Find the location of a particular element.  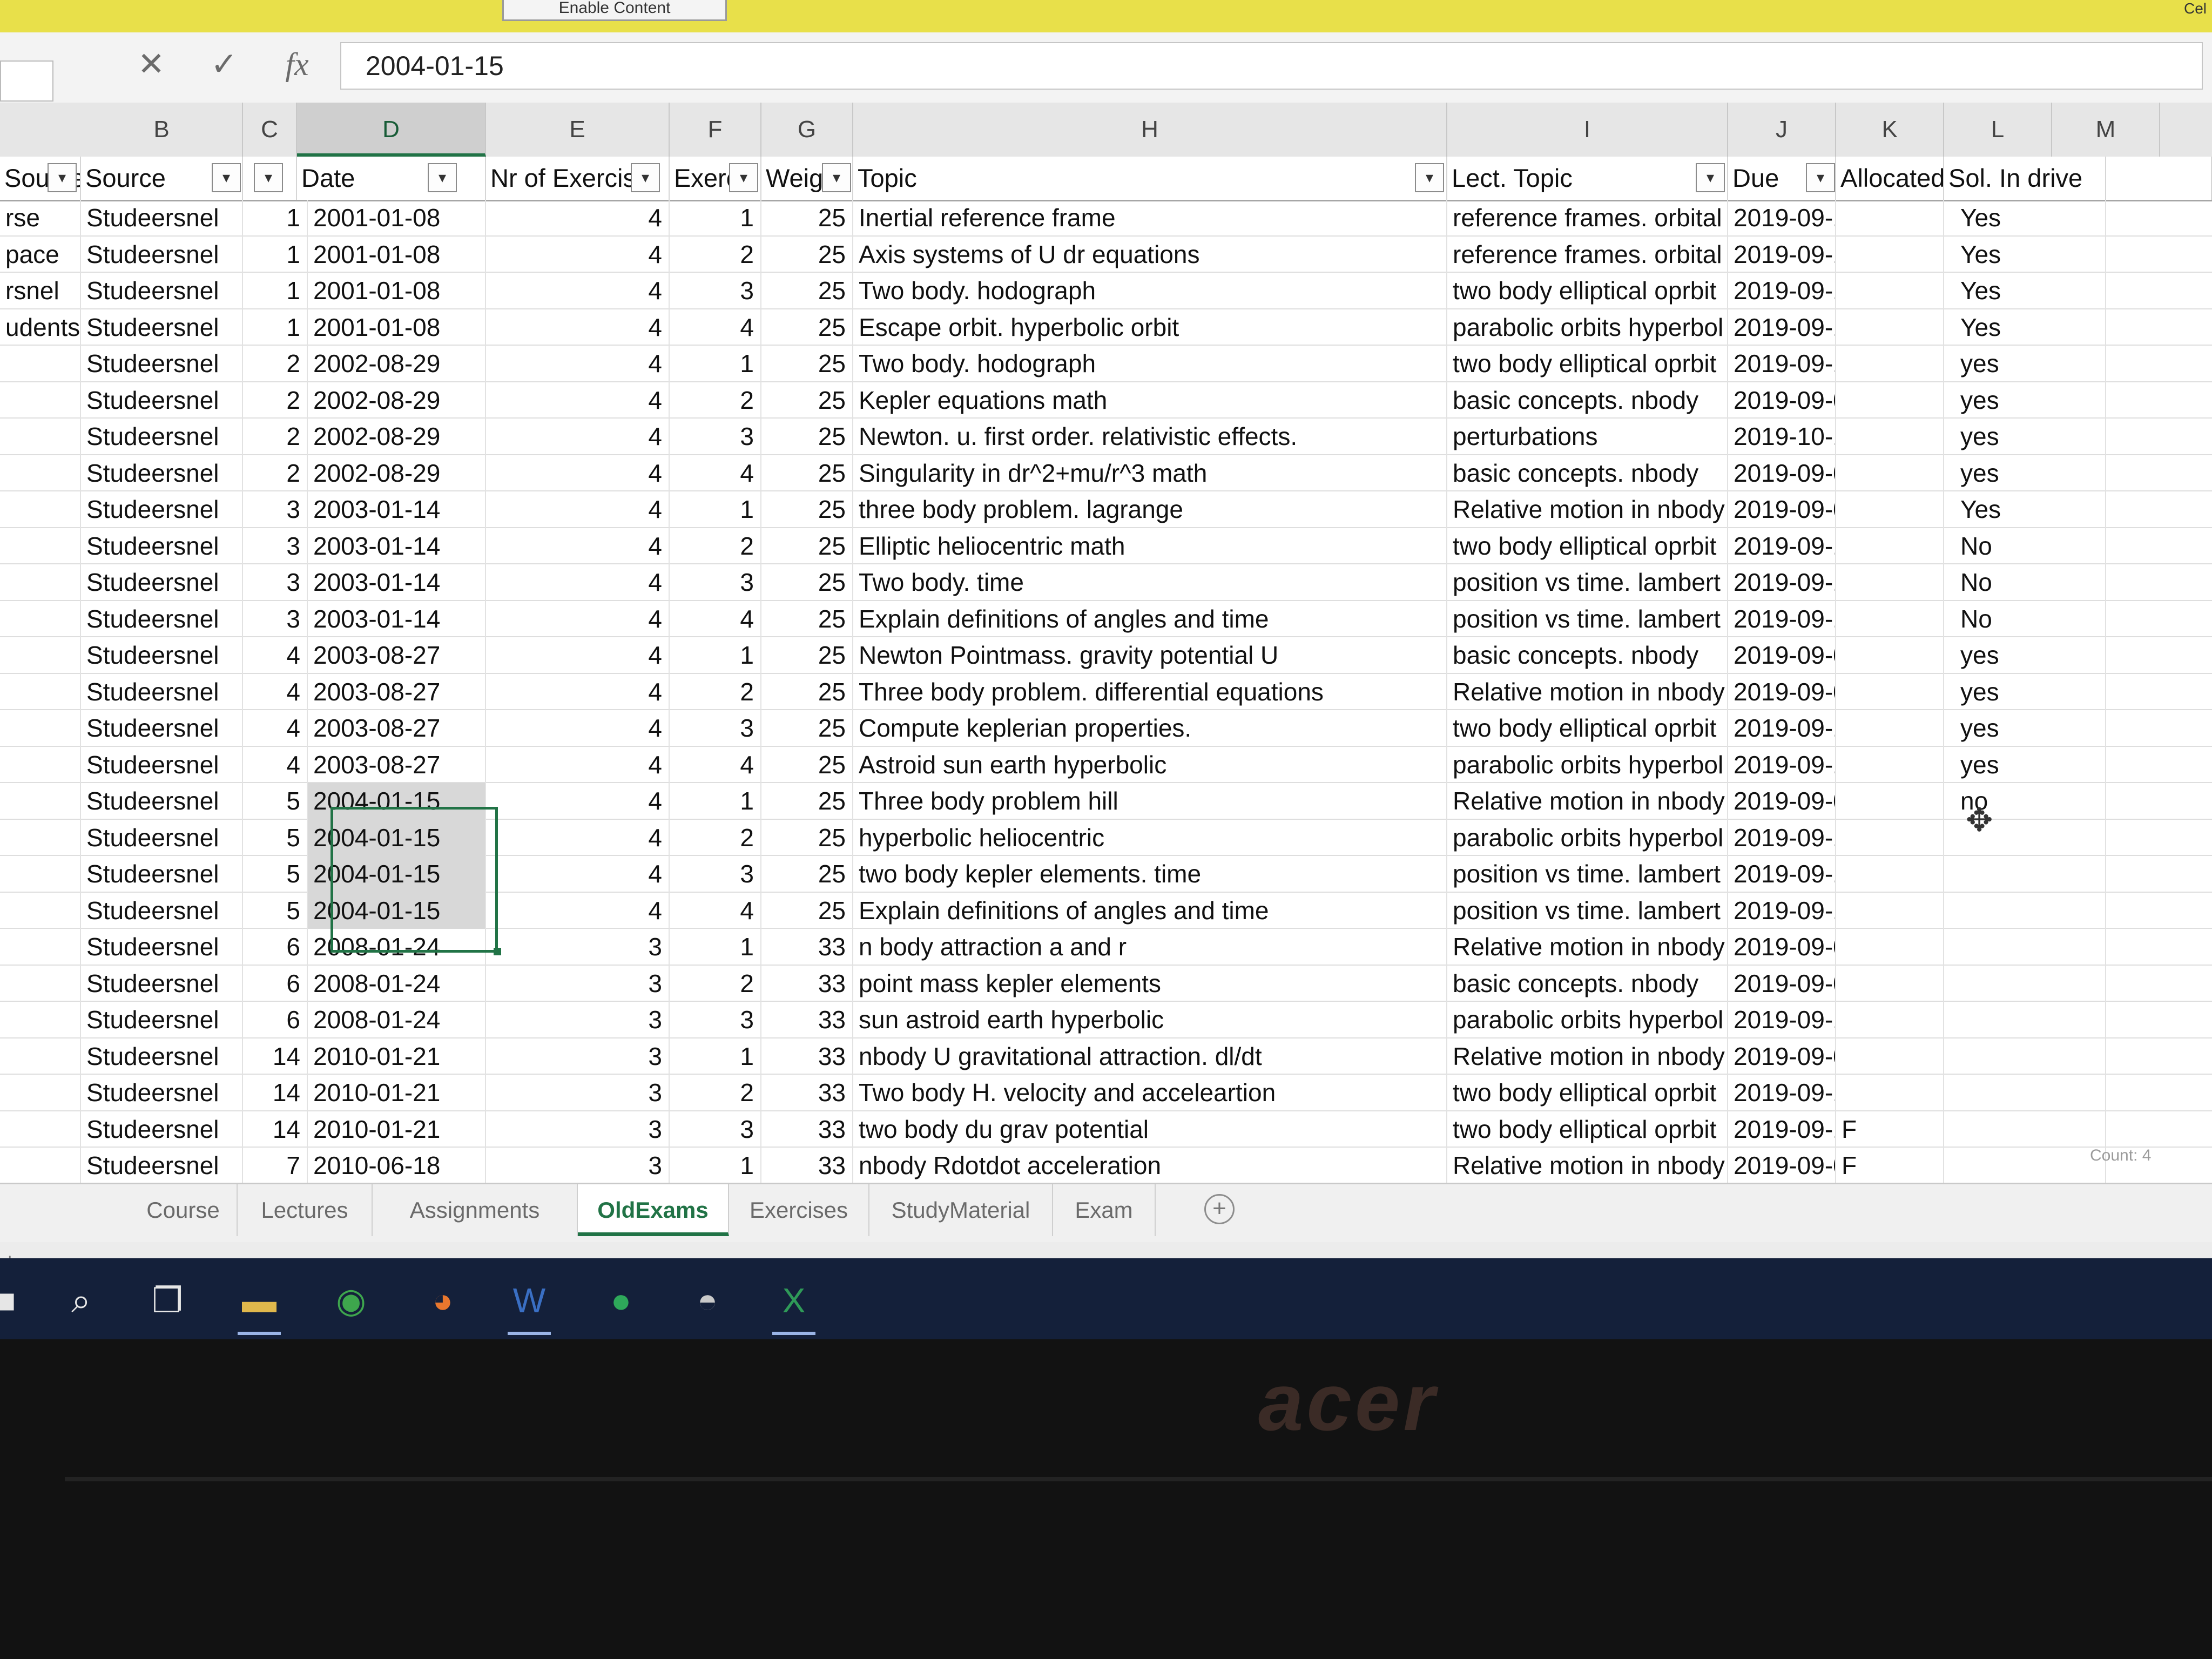

cell-topic: Two body. time is located at coordinates (1150, 582).